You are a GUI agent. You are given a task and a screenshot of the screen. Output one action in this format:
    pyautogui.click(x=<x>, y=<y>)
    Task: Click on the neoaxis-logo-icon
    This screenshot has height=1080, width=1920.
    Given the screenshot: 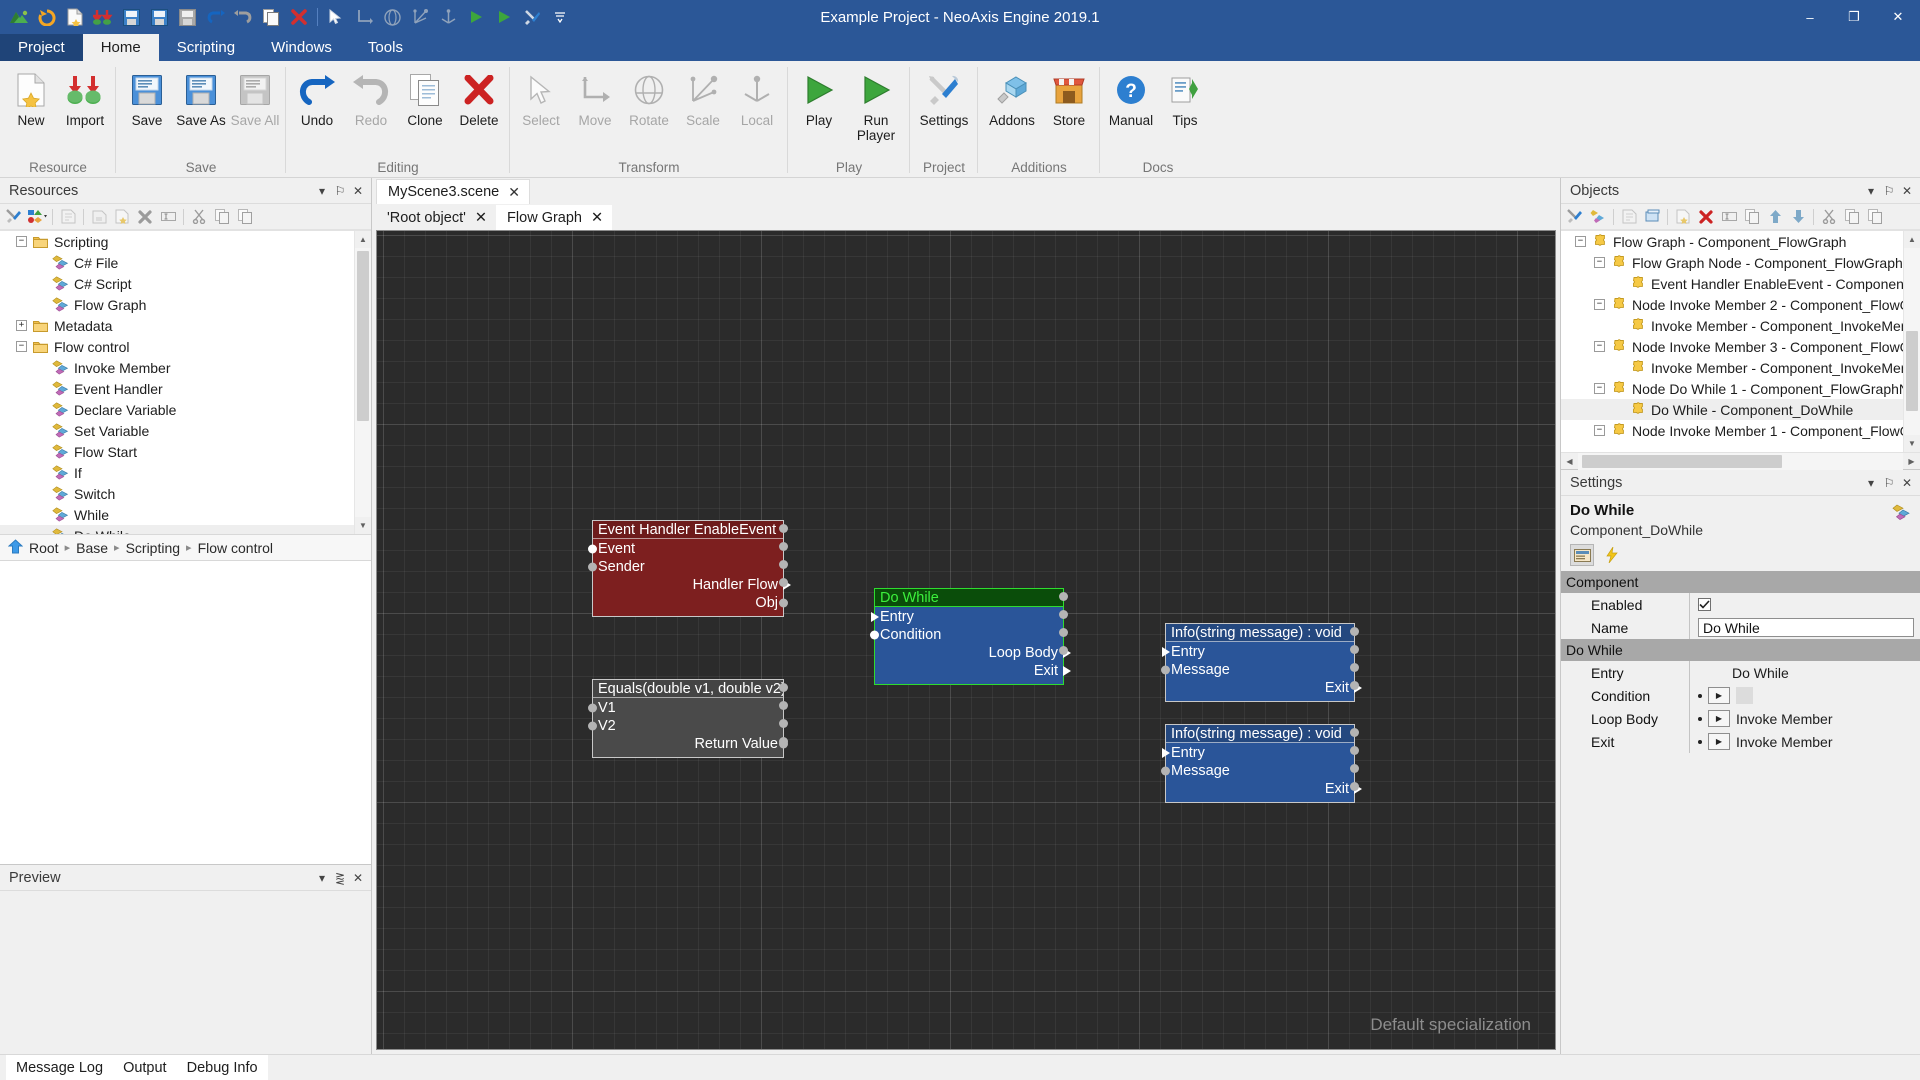 What is the action you would take?
    pyautogui.click(x=19, y=17)
    